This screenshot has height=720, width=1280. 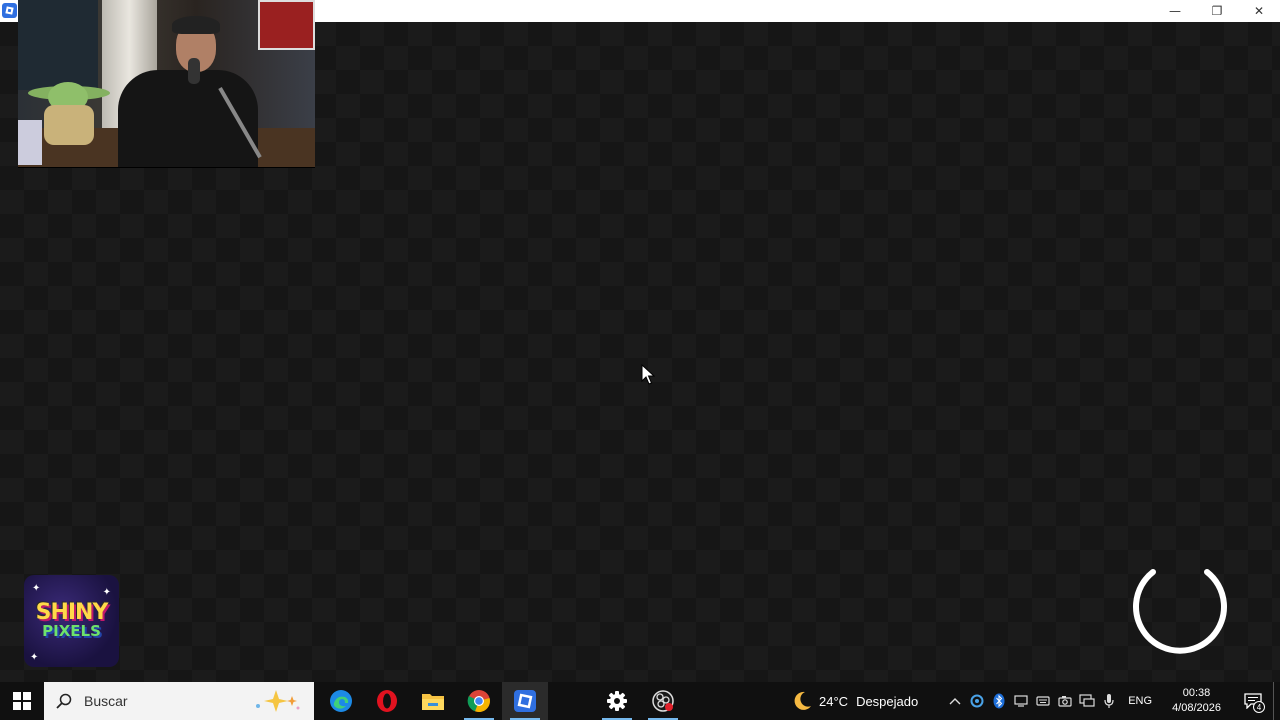 I want to click on obs-icon, so click(x=663, y=701).